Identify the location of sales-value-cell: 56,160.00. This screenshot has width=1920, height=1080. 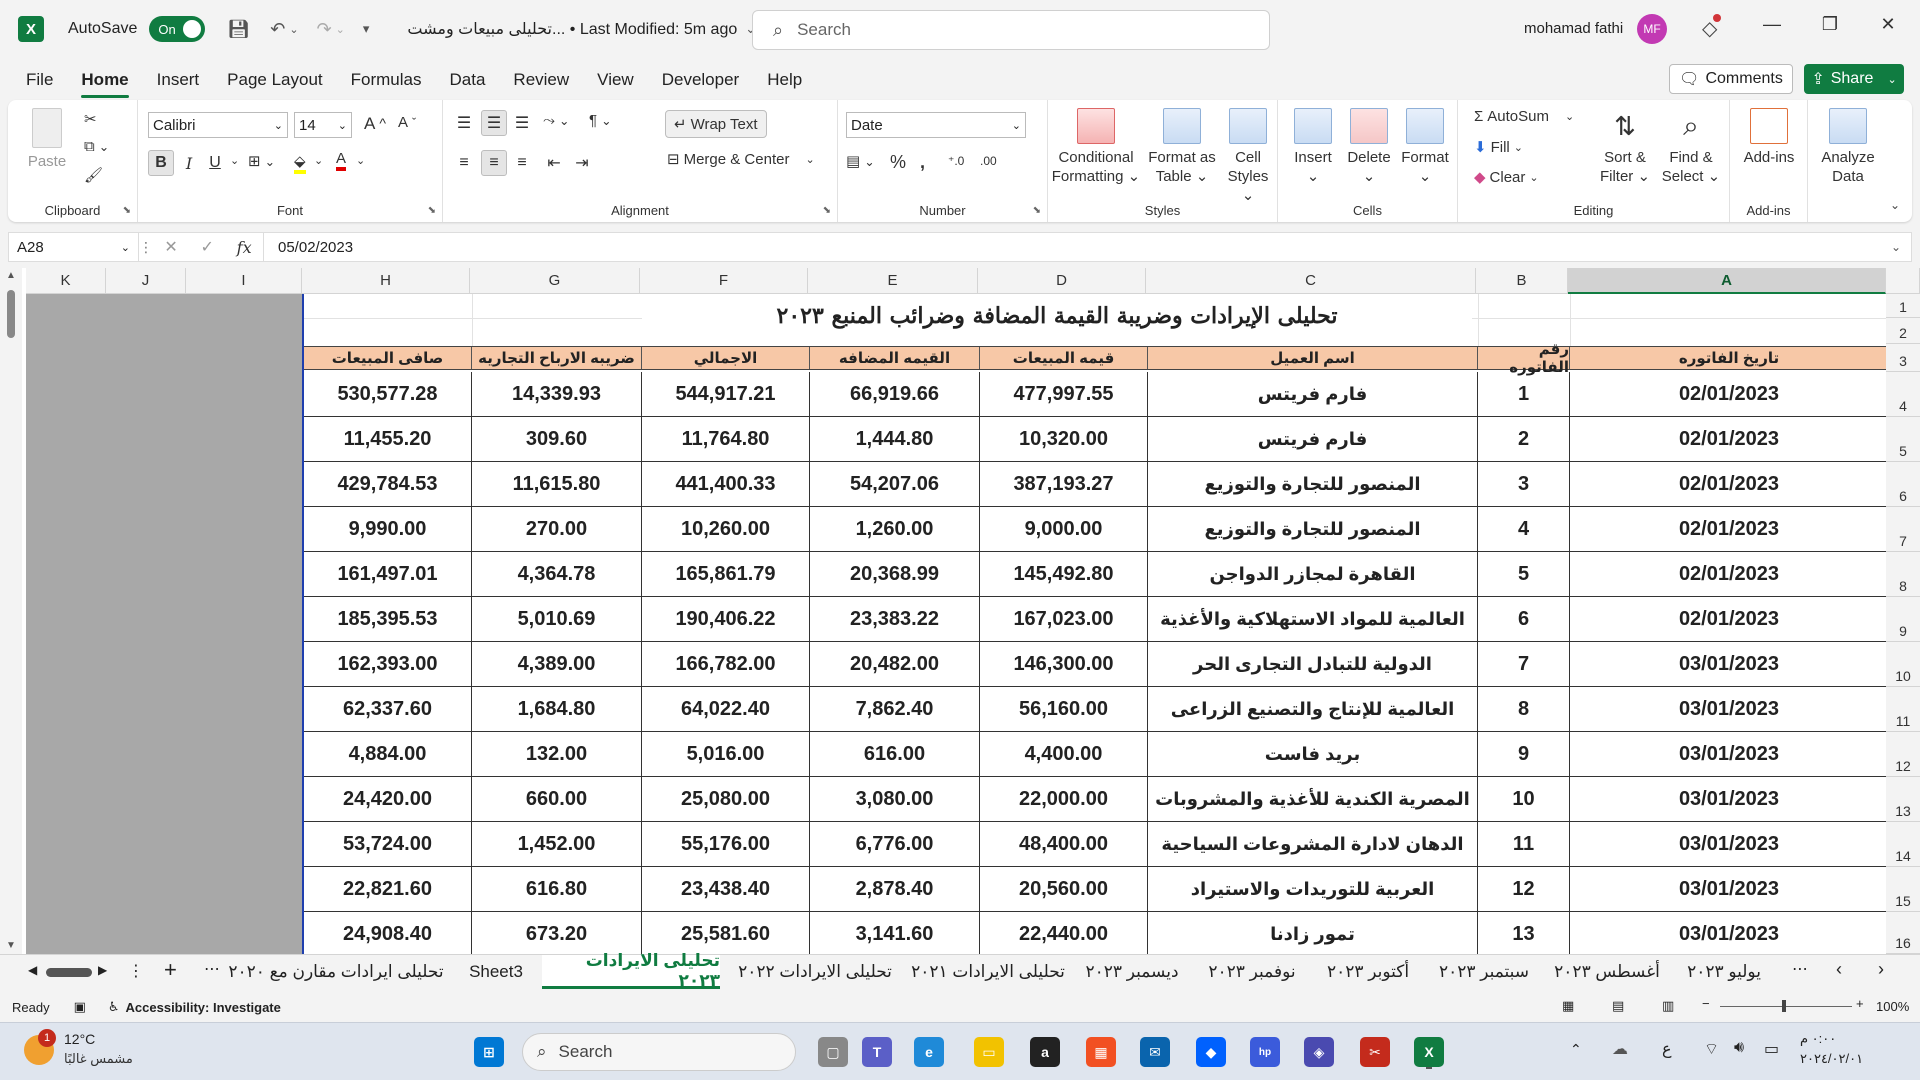
(1064, 709).